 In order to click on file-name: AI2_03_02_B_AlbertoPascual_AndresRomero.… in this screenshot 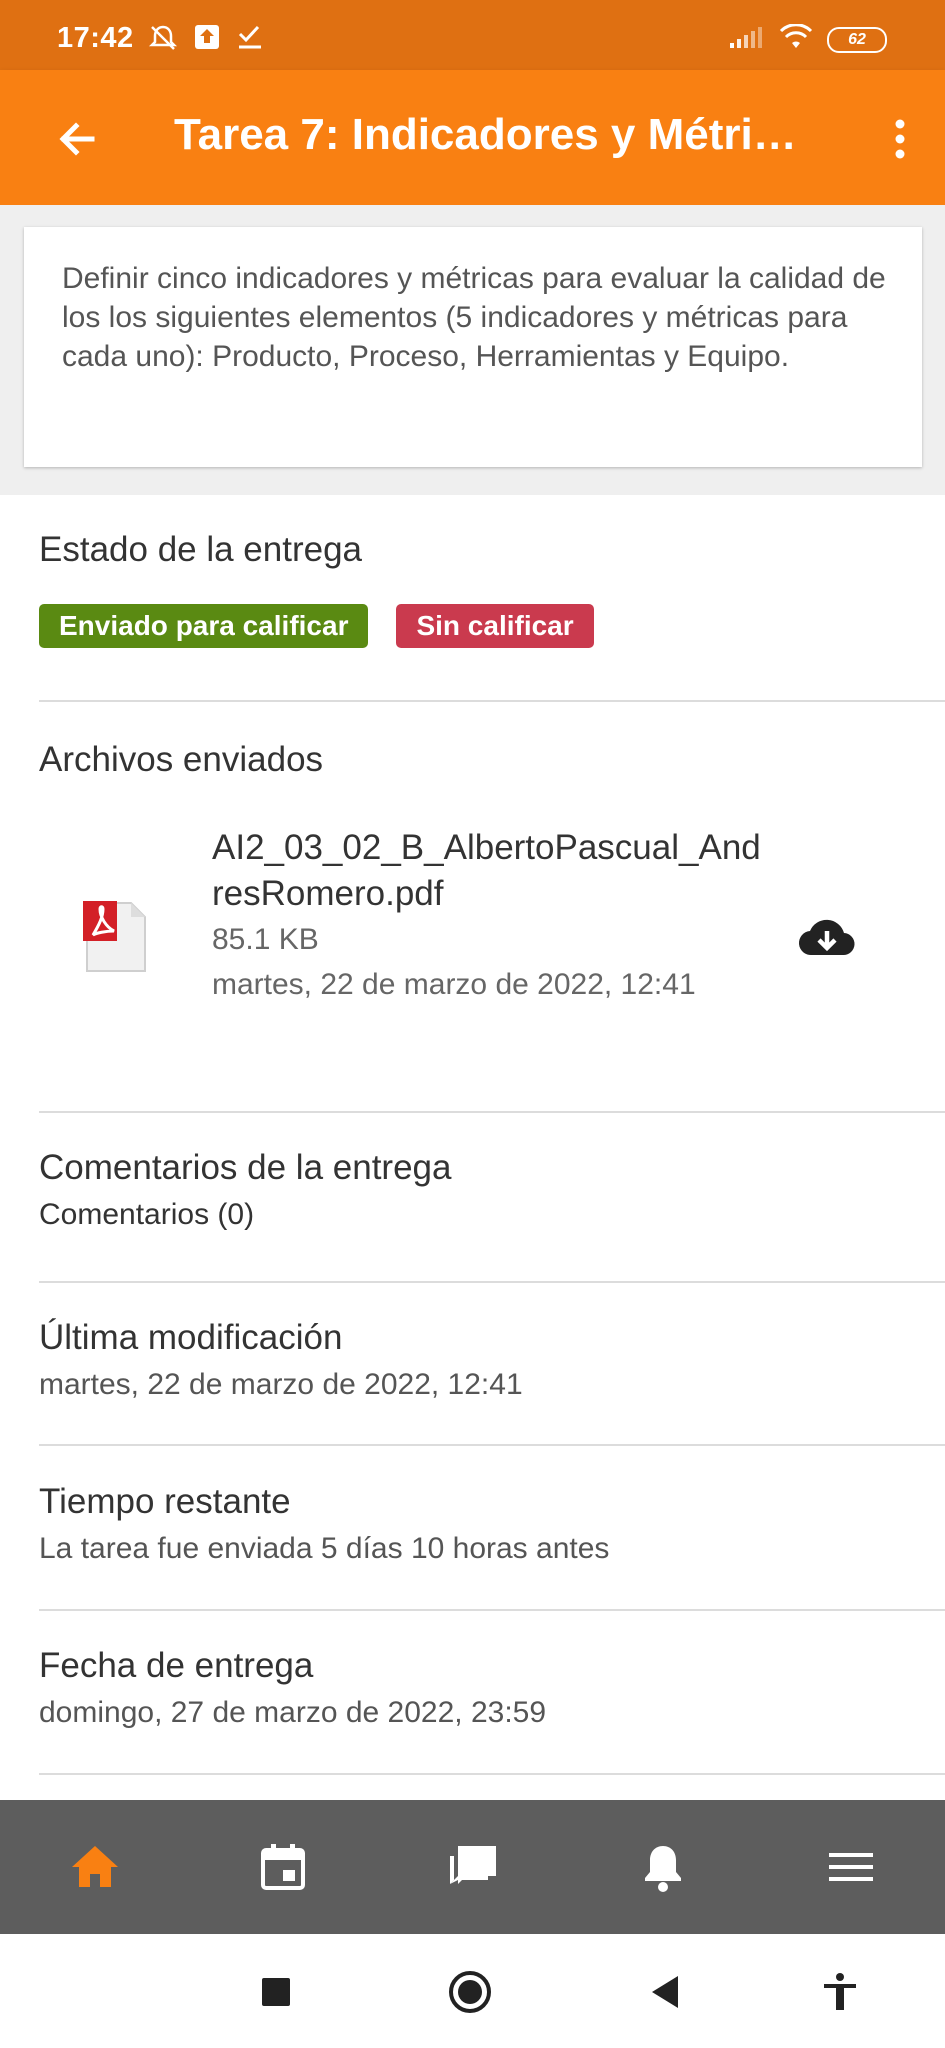, I will do `click(492, 871)`.